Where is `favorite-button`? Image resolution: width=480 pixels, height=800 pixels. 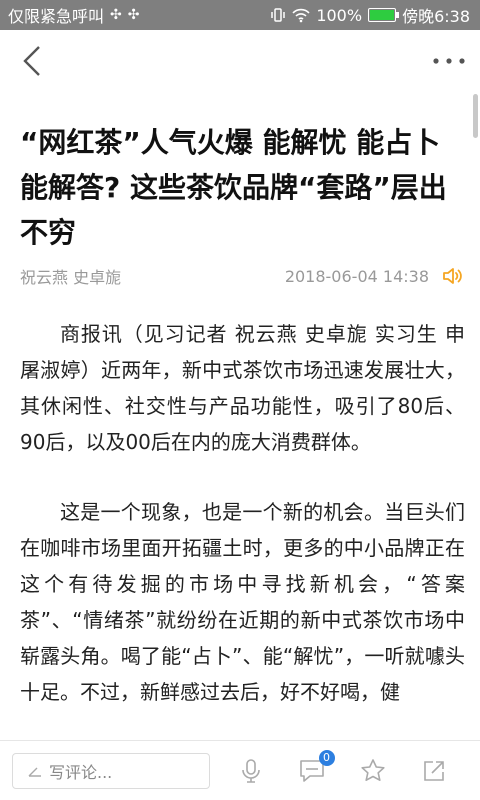
favorite-button is located at coordinates (373, 771).